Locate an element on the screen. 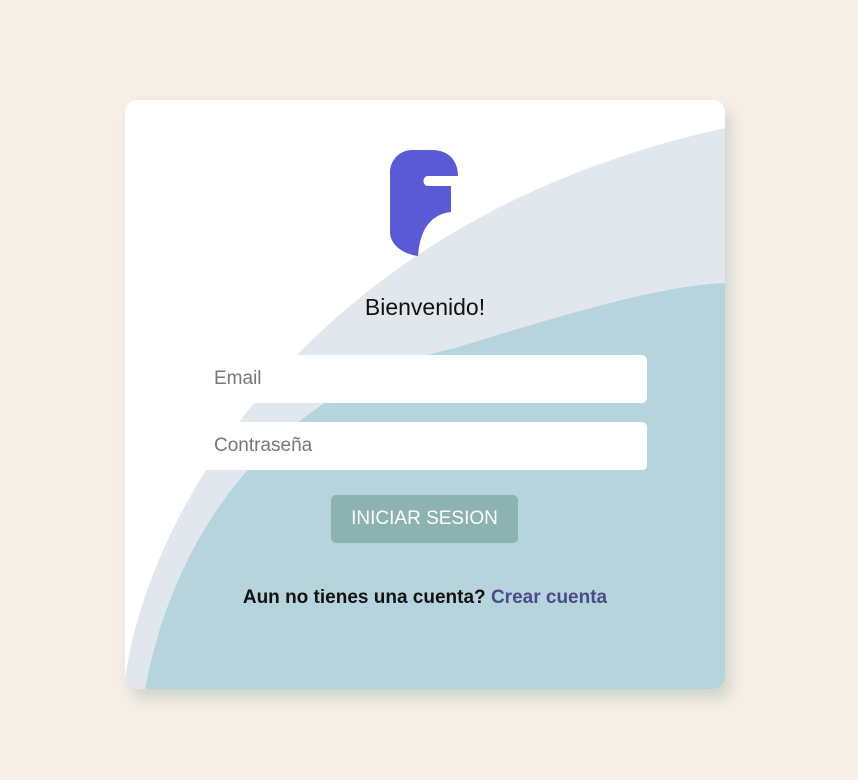 This screenshot has height=780, width=858. signup-prompt-text: Aun no tienes una cuenta? is located at coordinates (364, 597).